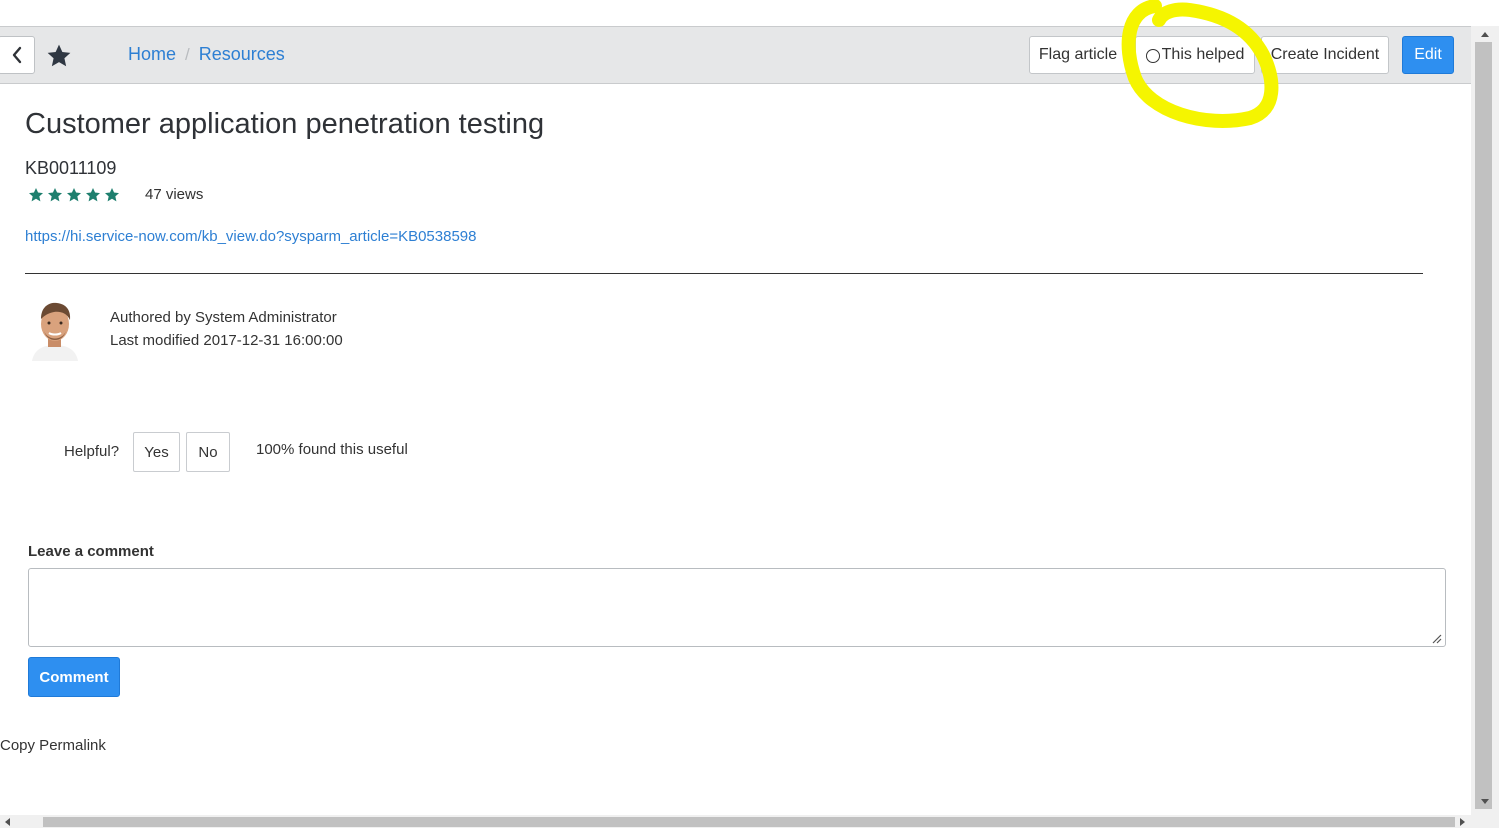 This screenshot has height=828, width=1499. Describe the element at coordinates (1463, 822) in the screenshot. I see `scroll-right-arrow-icon` at that location.